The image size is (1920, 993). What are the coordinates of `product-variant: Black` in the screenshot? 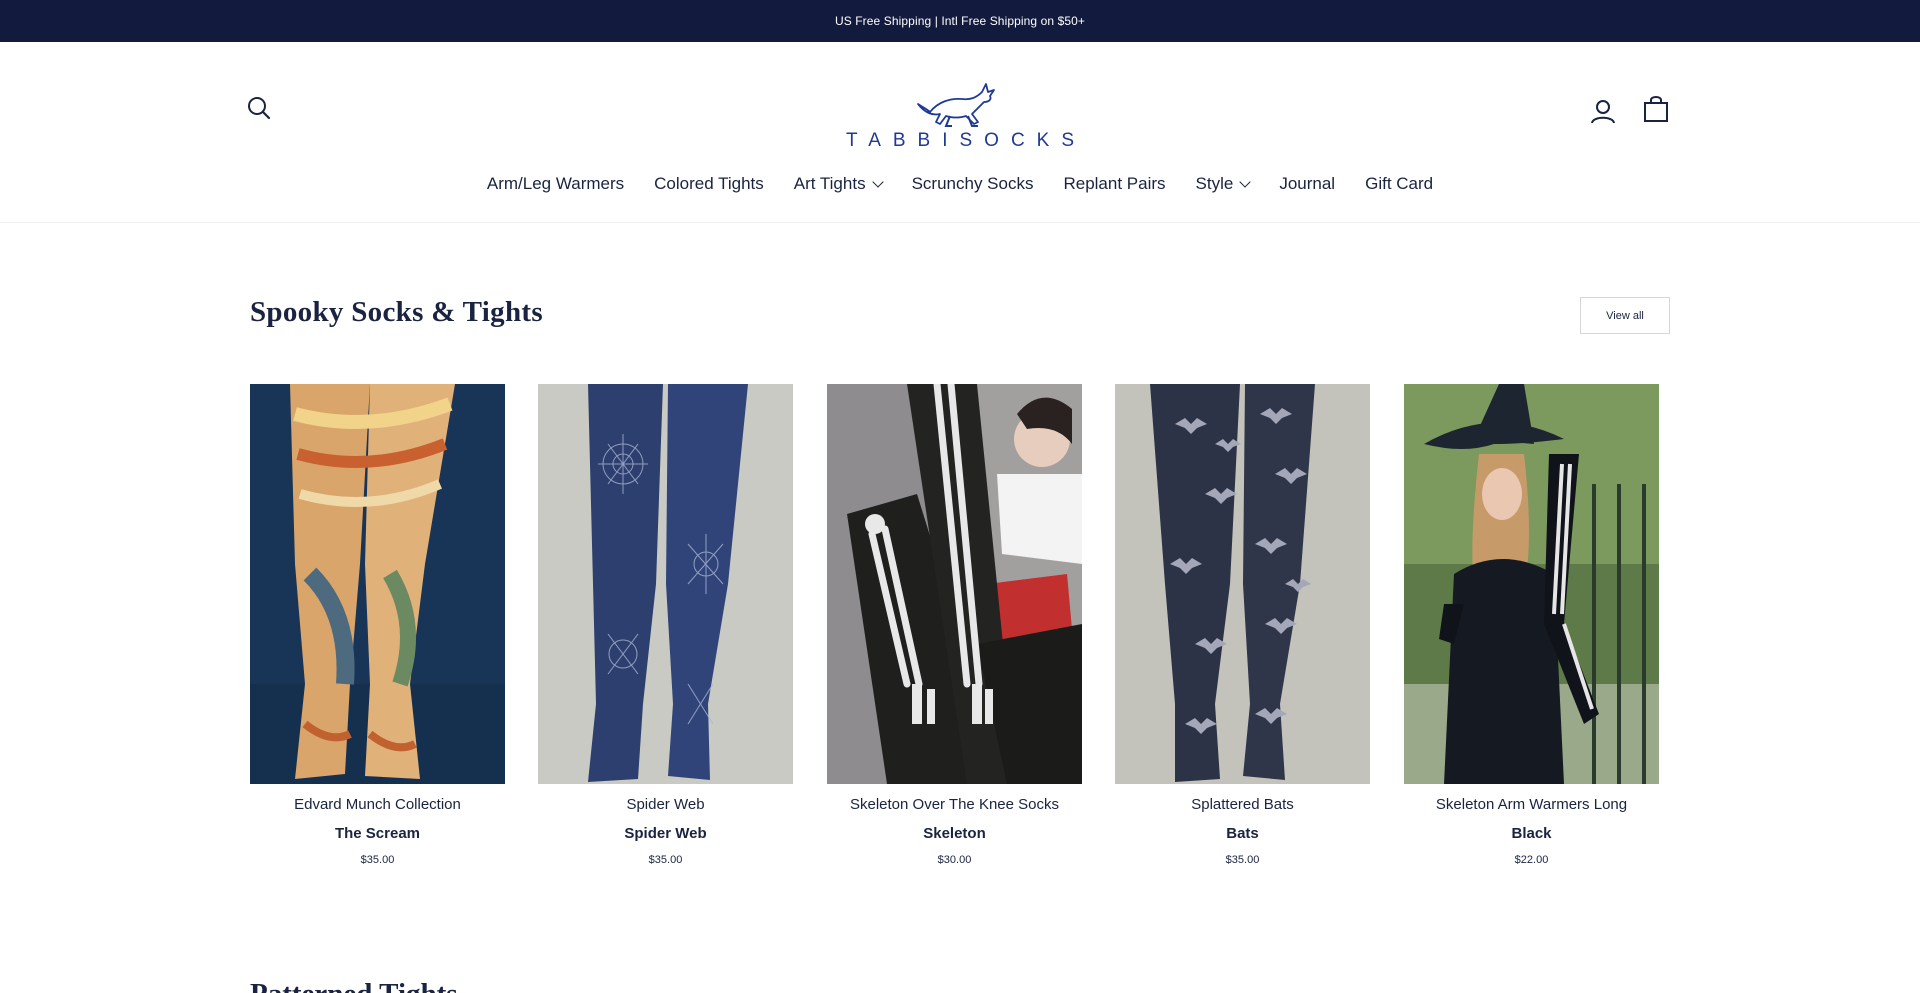 It's located at (1531, 833).